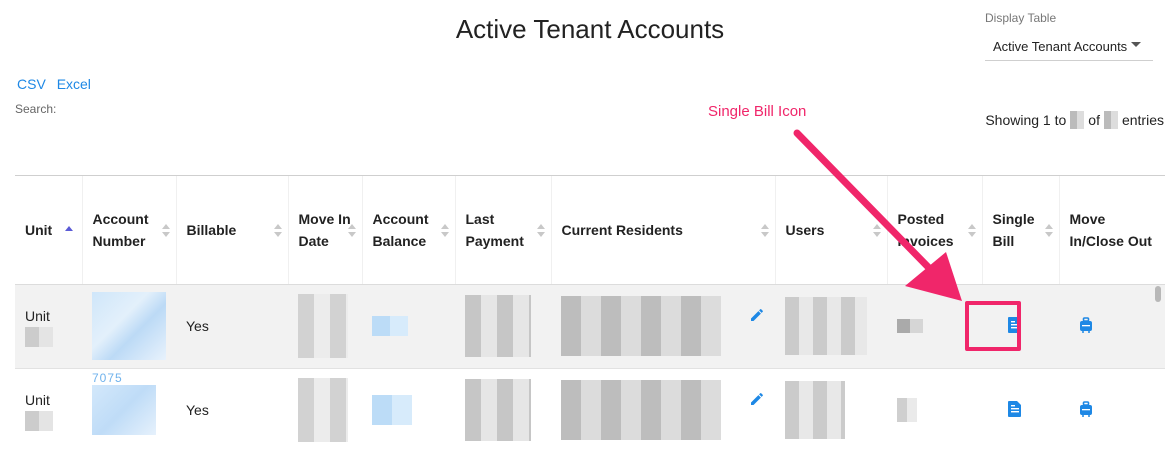  What do you see at coordinates (1021, 18) in the screenshot?
I see `display-table-label: Display Table` at bounding box center [1021, 18].